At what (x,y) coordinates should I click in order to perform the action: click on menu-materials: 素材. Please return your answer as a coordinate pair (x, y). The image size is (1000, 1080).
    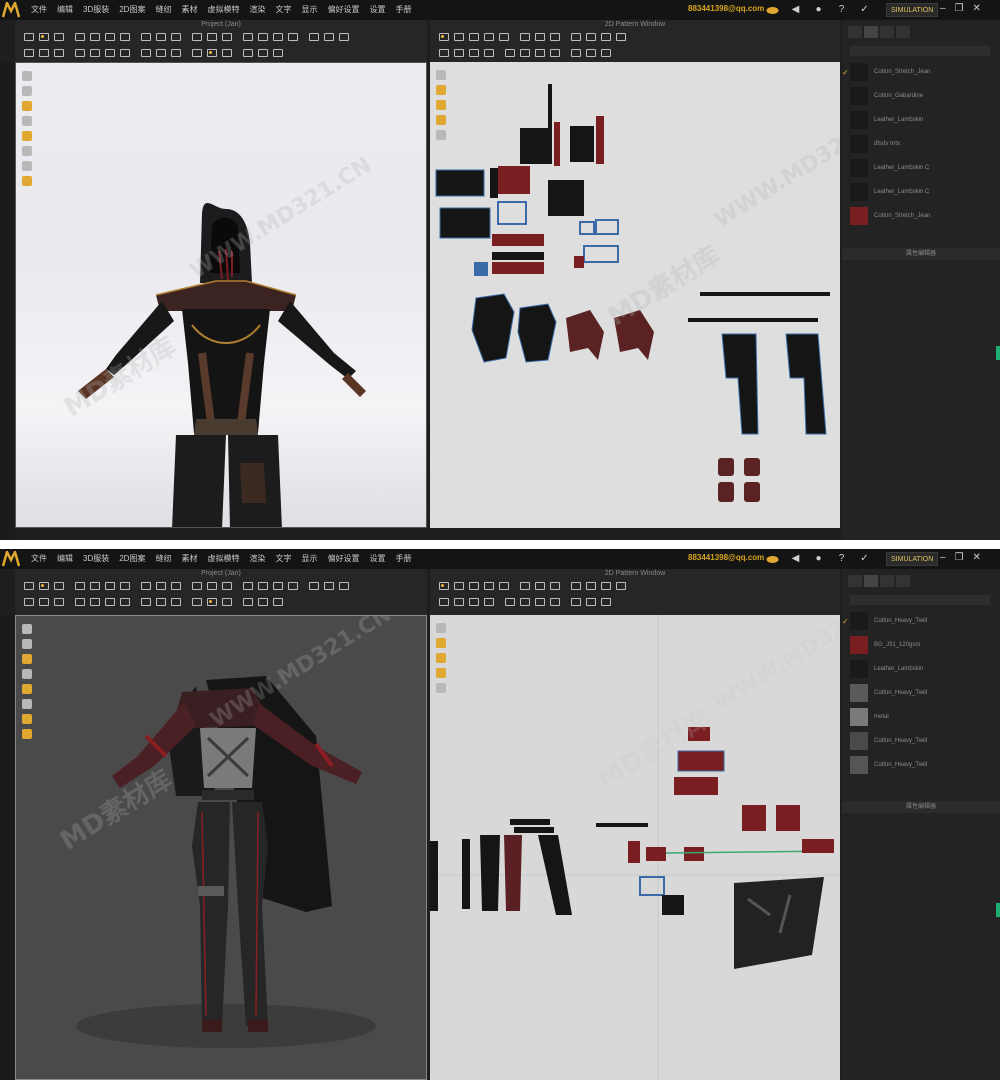
    Looking at the image, I should click on (189, 10).